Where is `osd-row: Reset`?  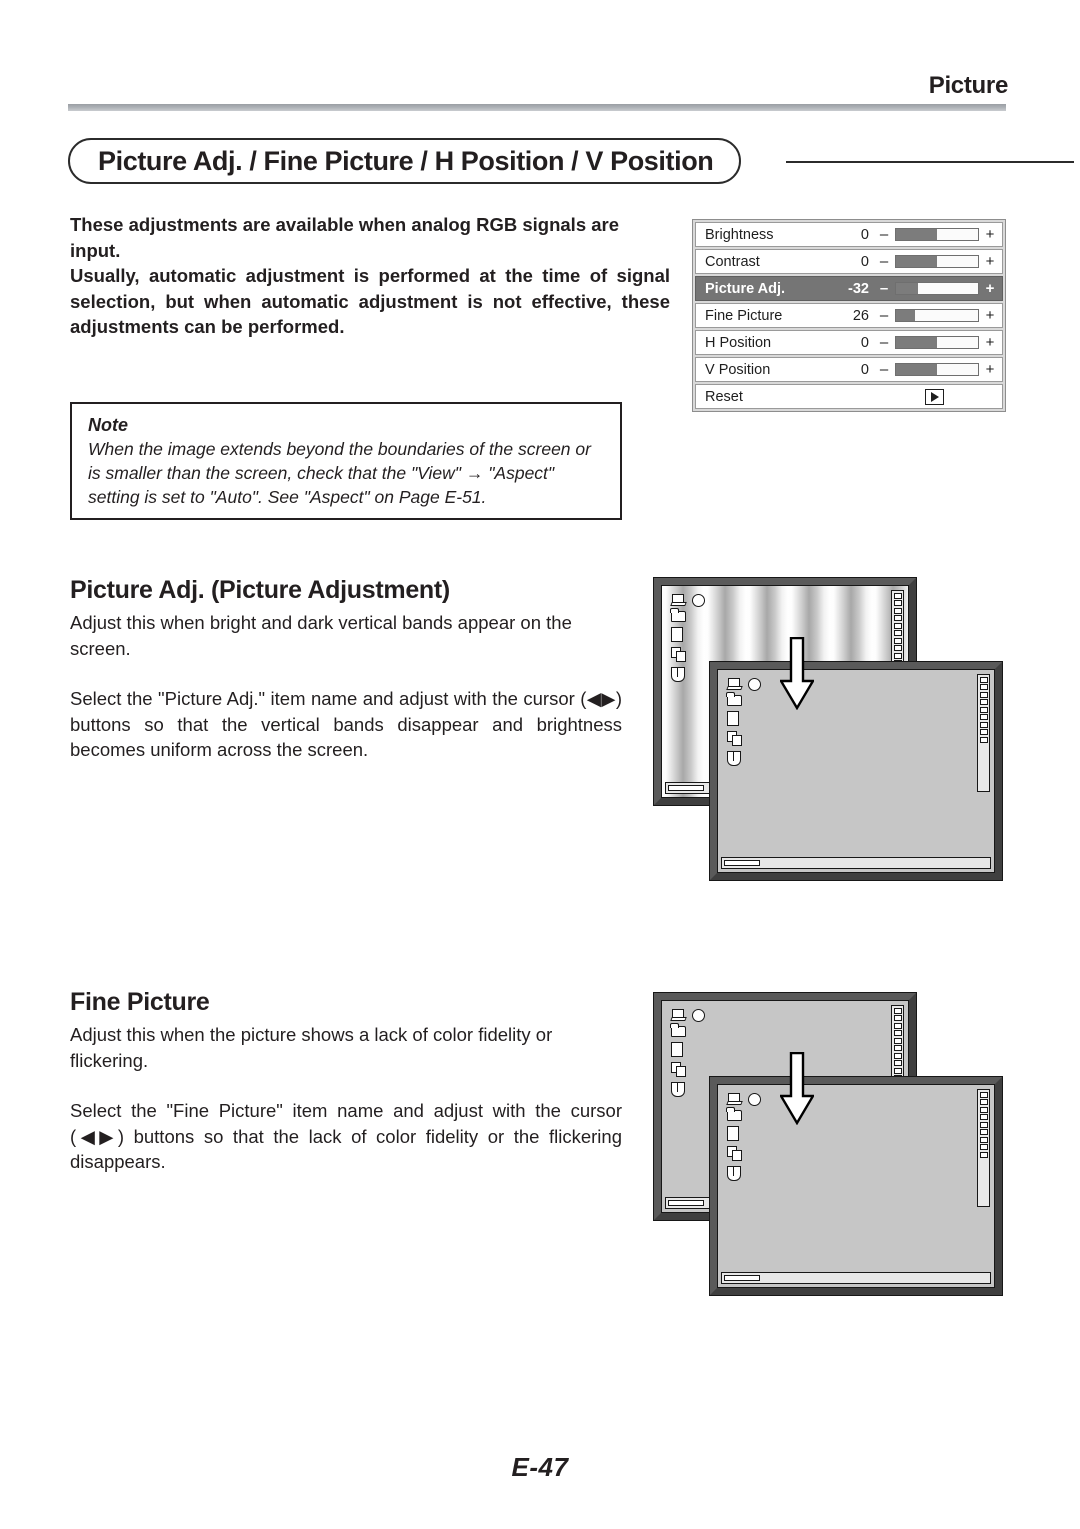 osd-row: Reset is located at coordinates (849, 396).